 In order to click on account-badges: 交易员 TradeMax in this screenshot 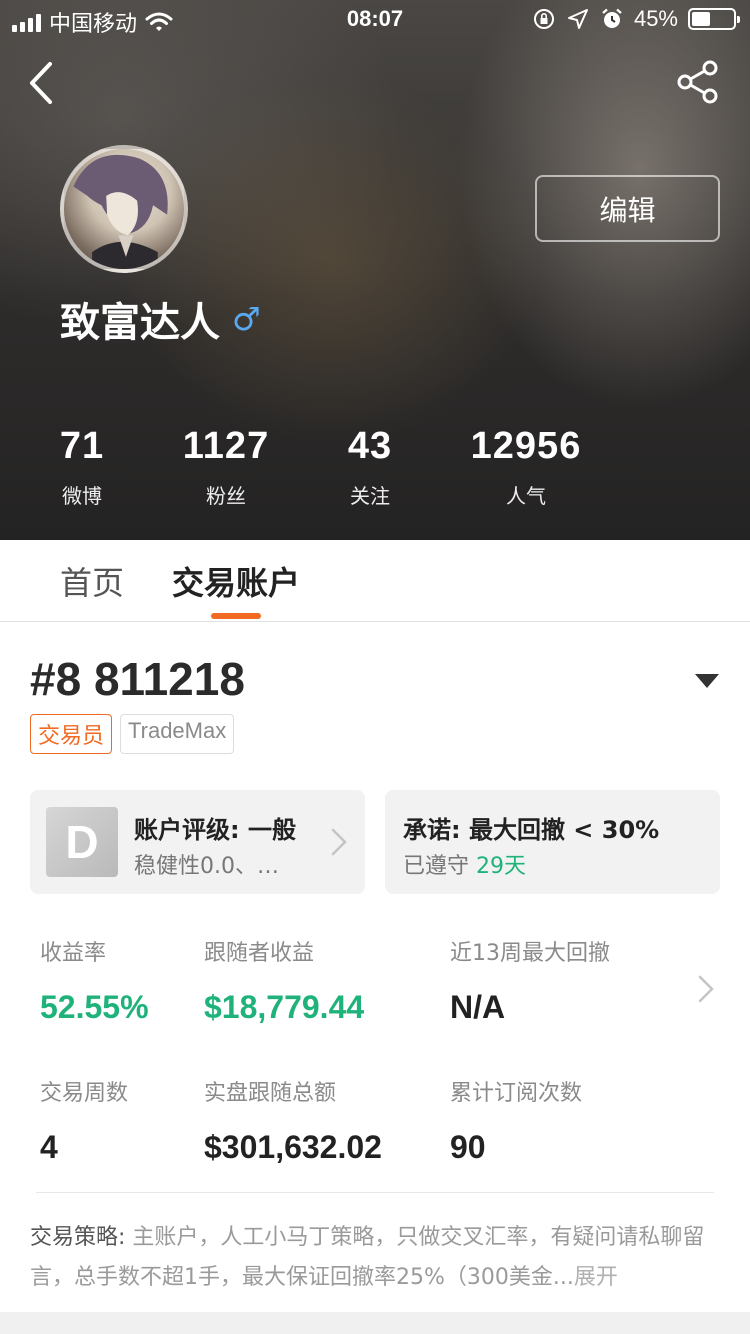, I will do `click(132, 734)`.